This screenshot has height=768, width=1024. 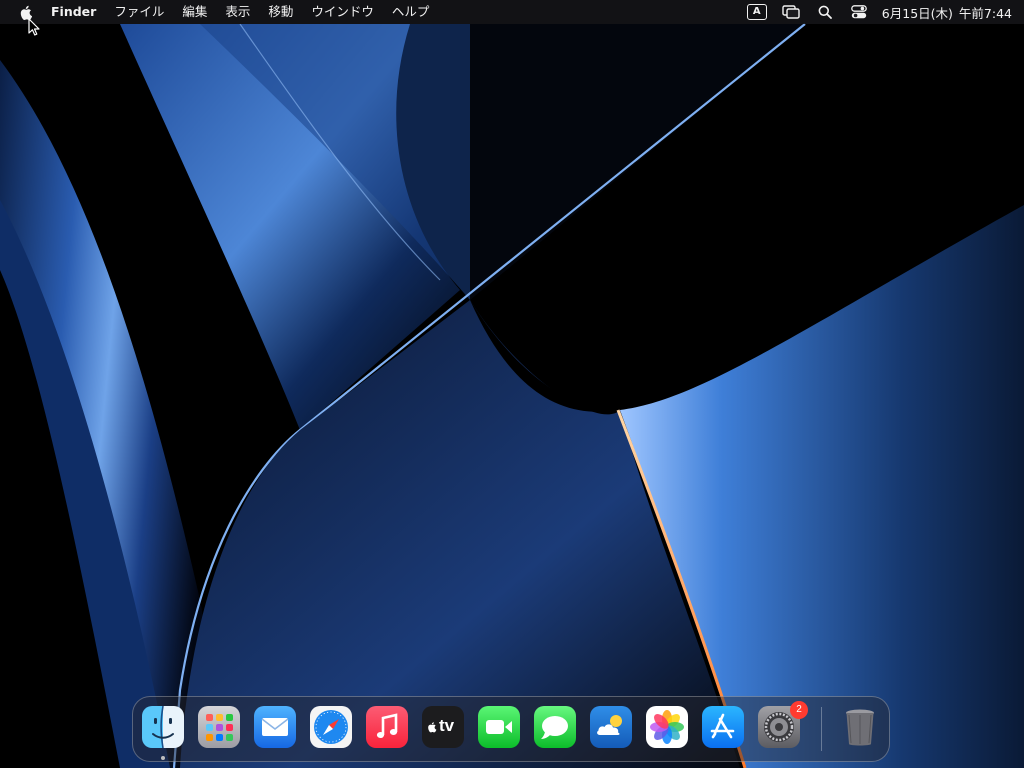 I want to click on dock-item-safari, so click(x=331, y=727).